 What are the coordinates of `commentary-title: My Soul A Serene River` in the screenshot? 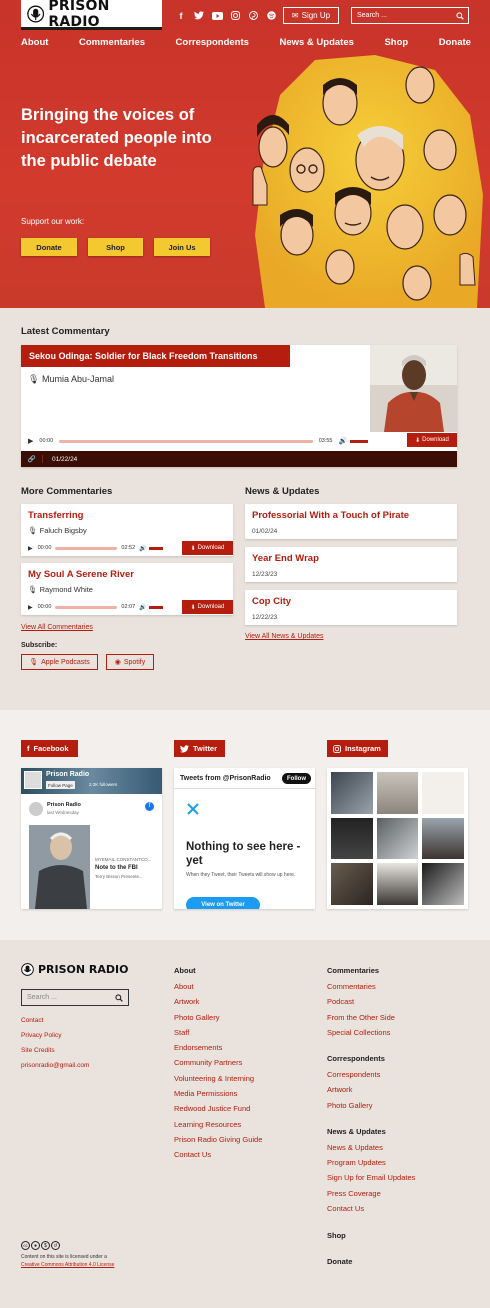 It's located at (81, 574).